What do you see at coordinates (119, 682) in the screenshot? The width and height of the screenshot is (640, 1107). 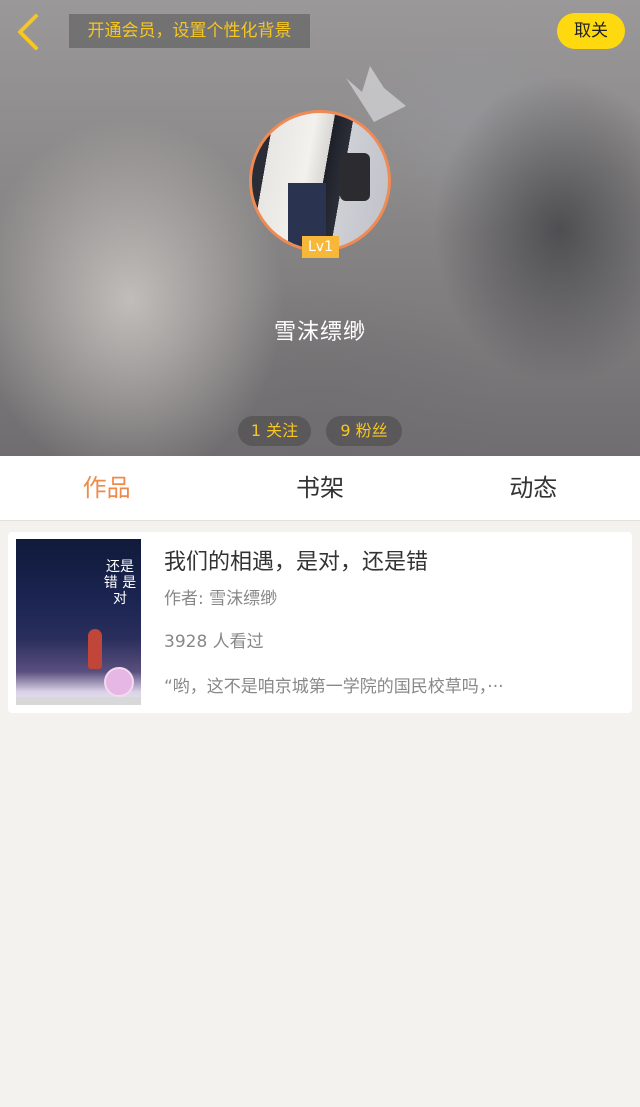 I see `cover-seal` at bounding box center [119, 682].